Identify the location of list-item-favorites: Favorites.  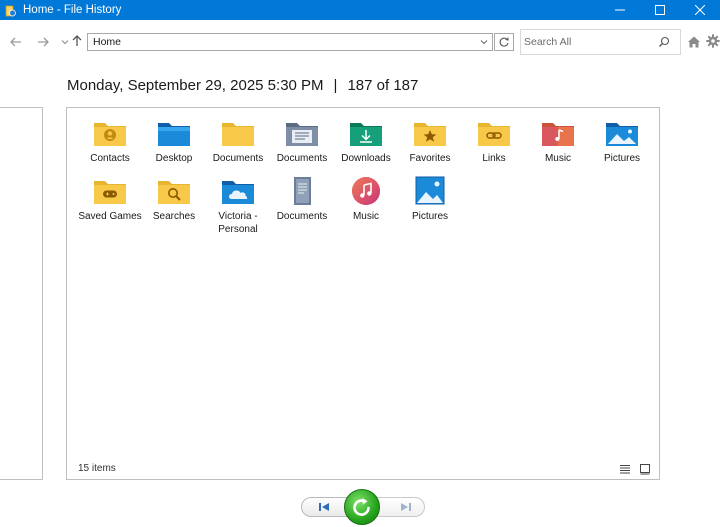
(430, 140).